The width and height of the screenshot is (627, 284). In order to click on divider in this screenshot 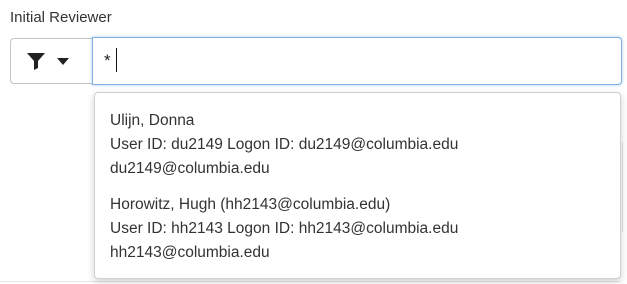, I will do `click(310, 281)`.